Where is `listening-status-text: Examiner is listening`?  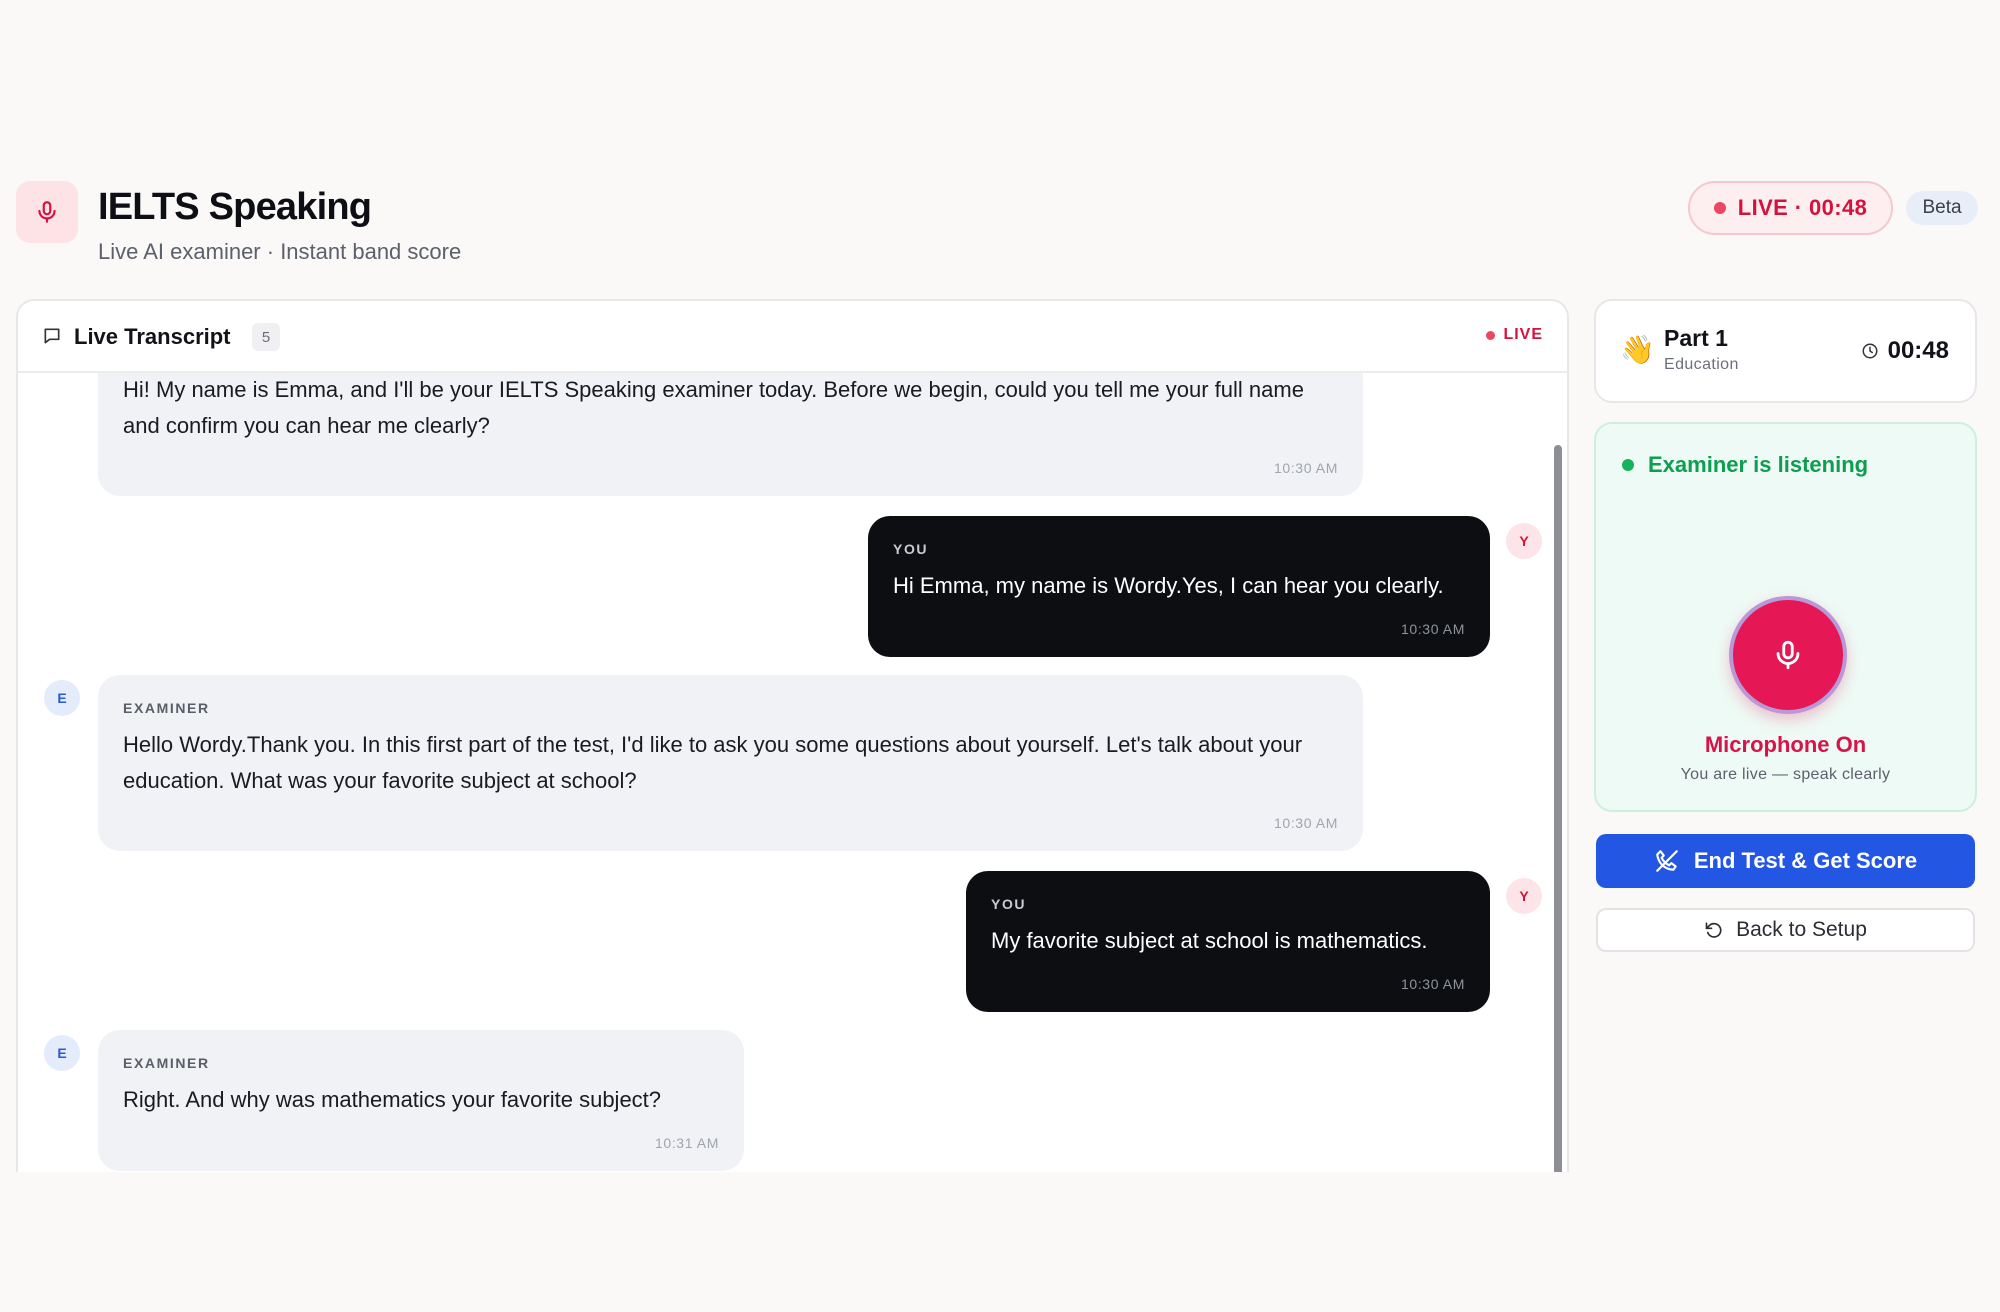
listening-status-text: Examiner is listening is located at coordinates (1758, 464).